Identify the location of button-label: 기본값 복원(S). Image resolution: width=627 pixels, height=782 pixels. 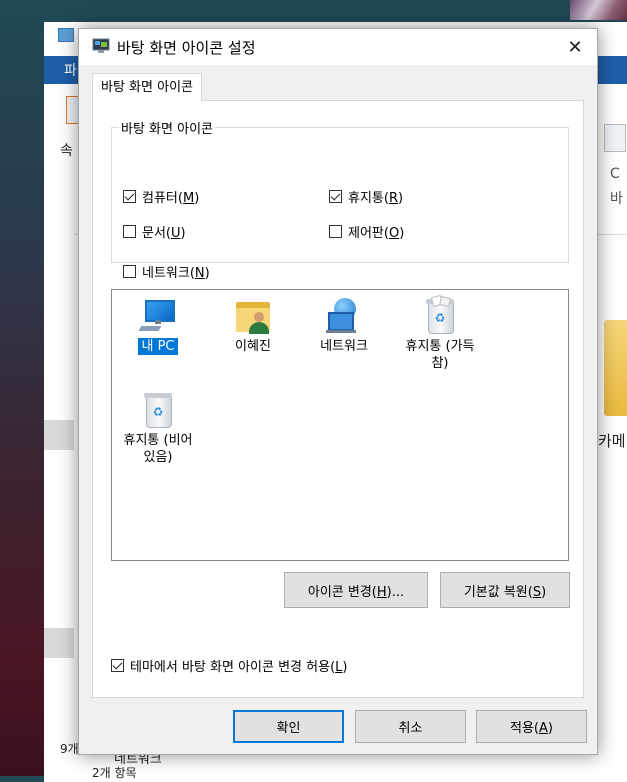
(505, 592).